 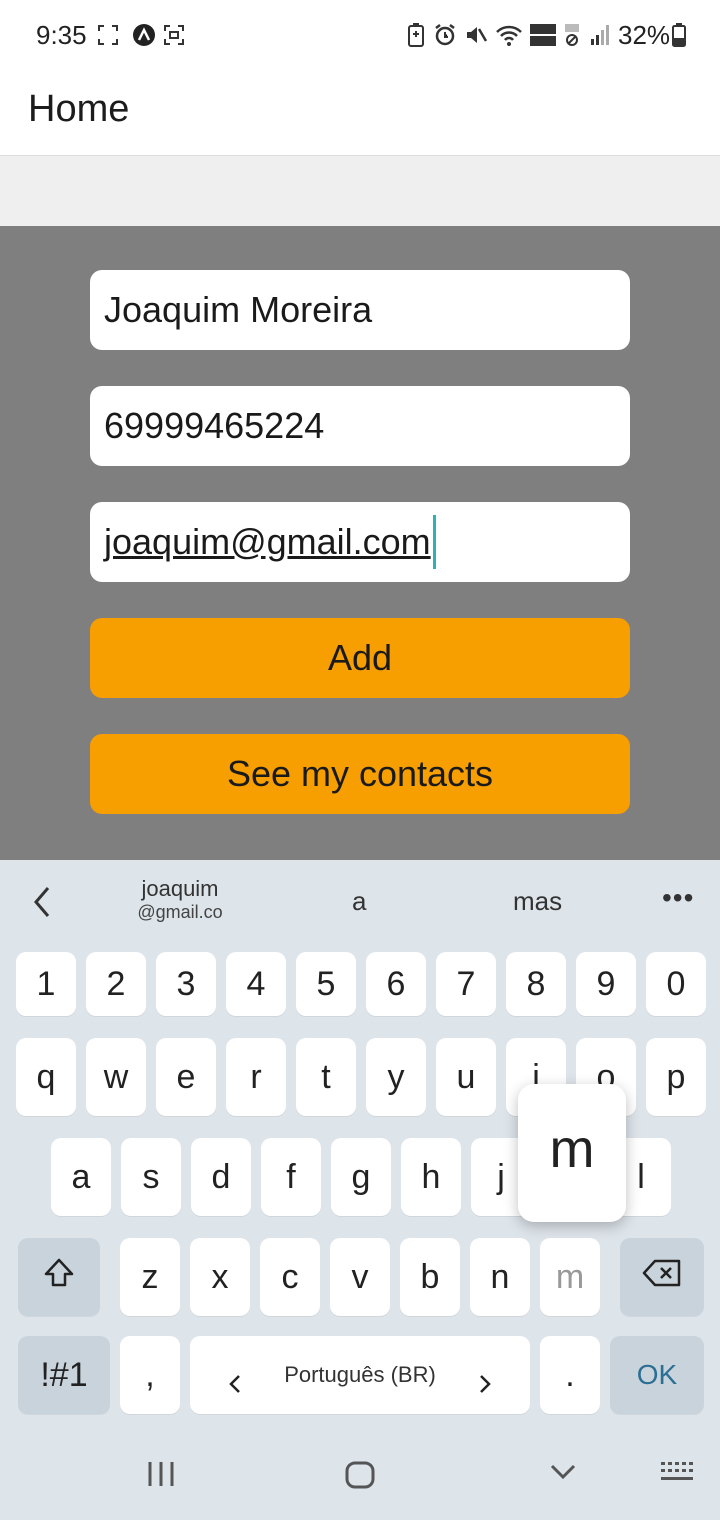 What do you see at coordinates (360, 426) in the screenshot?
I see `phone-field: 69999465224` at bounding box center [360, 426].